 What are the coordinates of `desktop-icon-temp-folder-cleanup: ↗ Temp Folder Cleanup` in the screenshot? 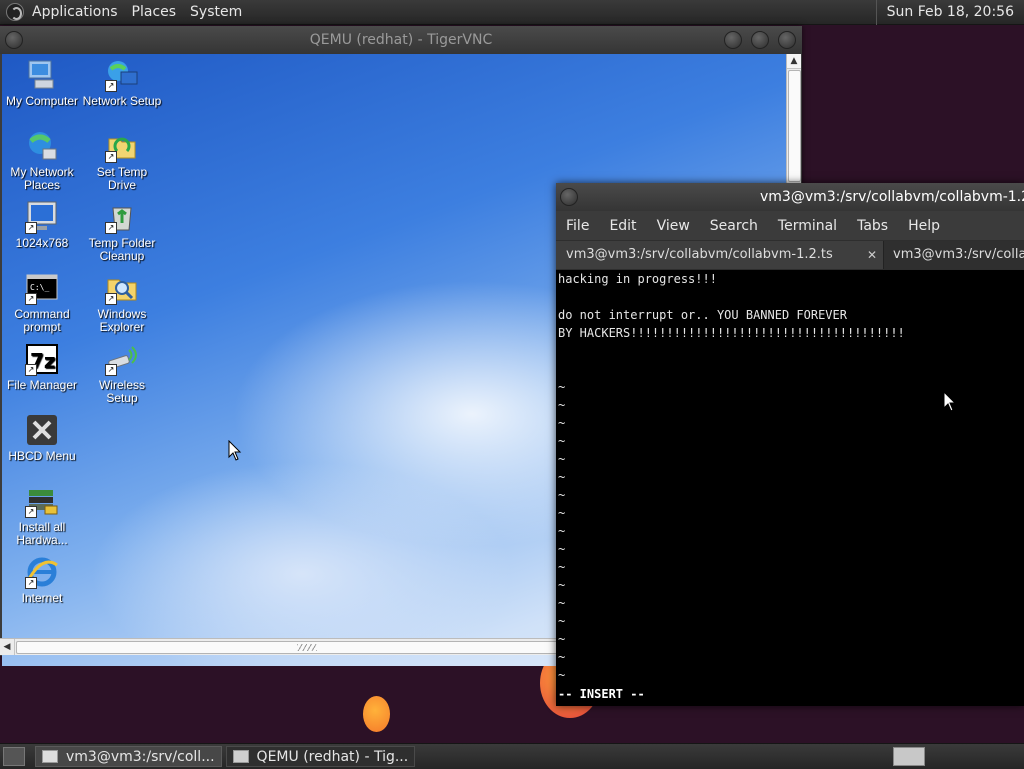 It's located at (122, 231).